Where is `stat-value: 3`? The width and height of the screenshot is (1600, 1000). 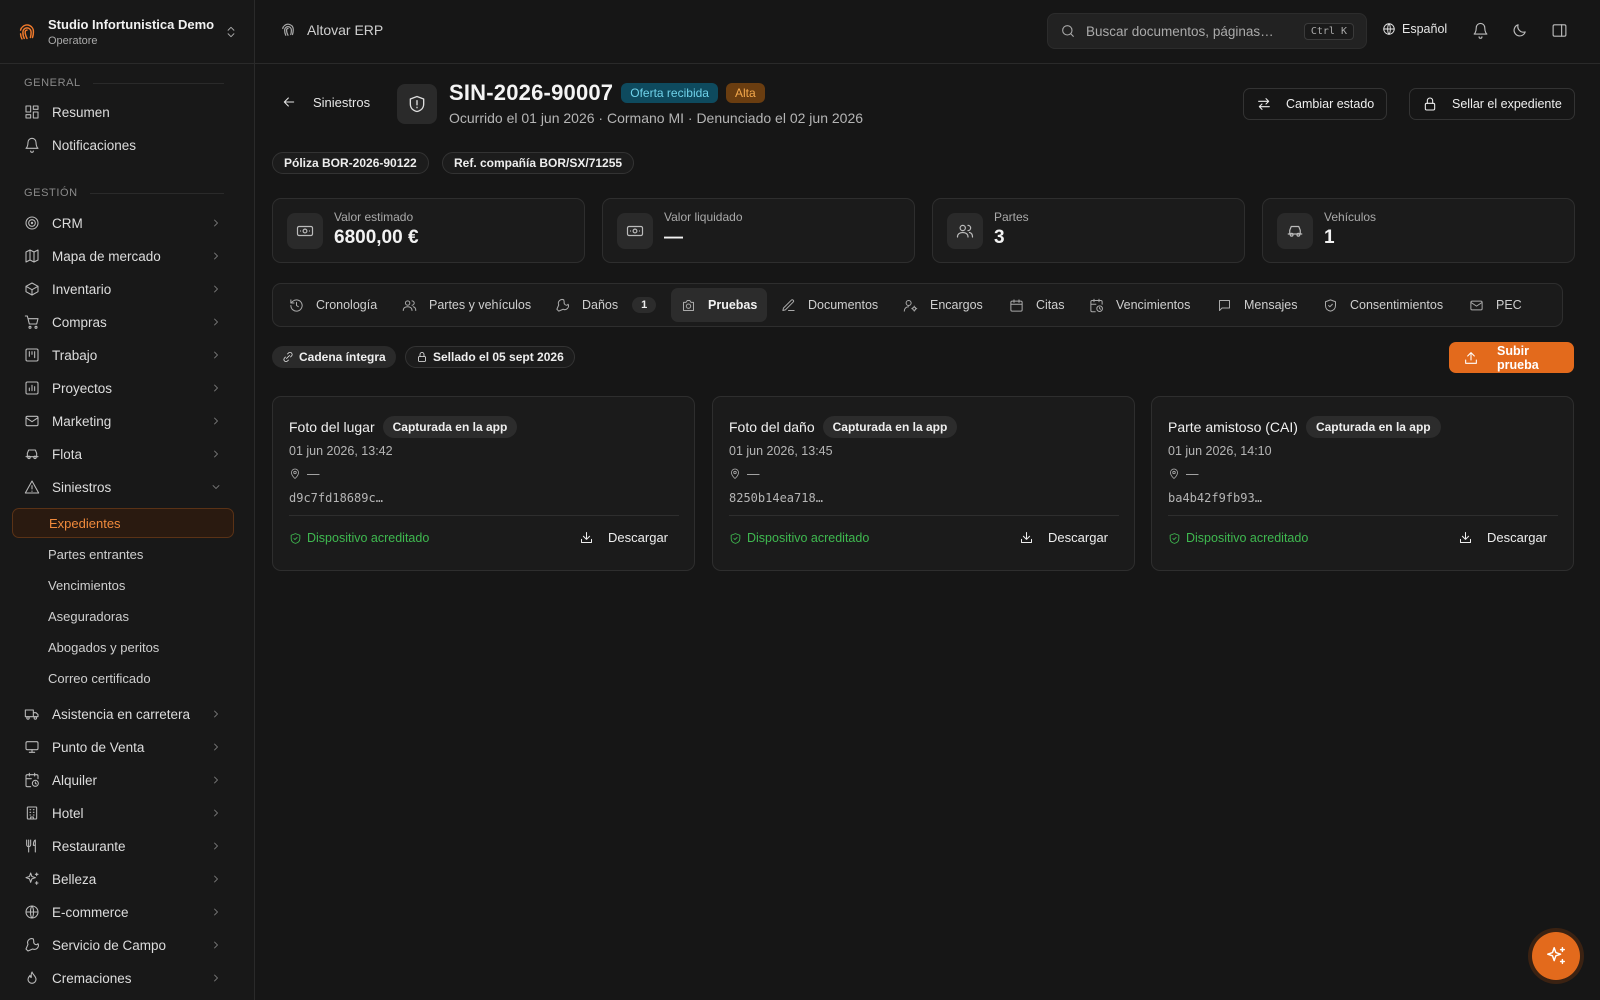
stat-value: 3 is located at coordinates (999, 237).